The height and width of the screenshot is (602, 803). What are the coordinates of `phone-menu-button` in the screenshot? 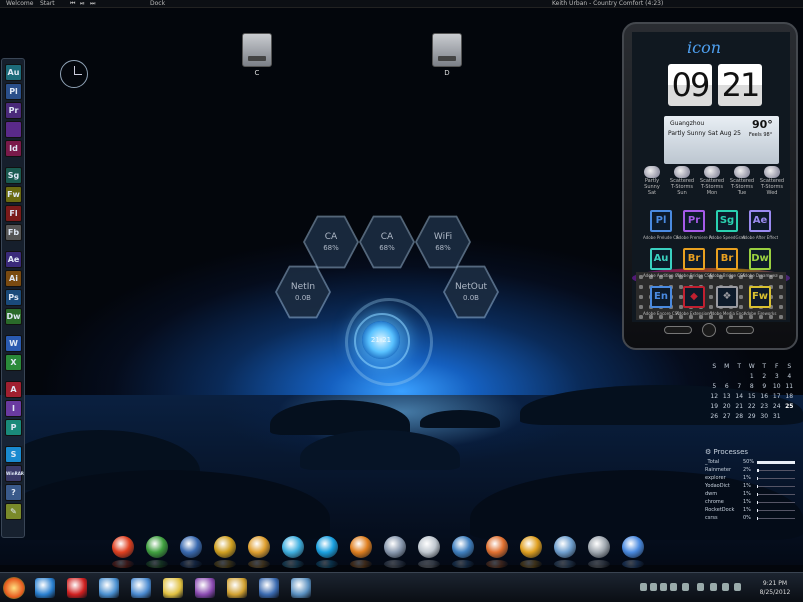 It's located at (740, 330).